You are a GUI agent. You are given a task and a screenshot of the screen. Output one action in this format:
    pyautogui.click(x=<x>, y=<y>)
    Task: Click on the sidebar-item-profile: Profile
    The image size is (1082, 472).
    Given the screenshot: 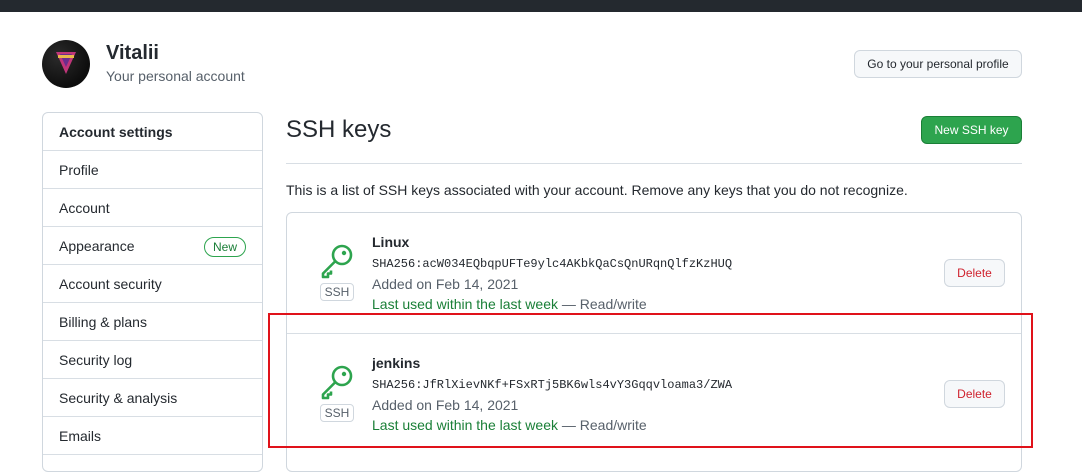 What is the action you would take?
    pyautogui.click(x=152, y=170)
    